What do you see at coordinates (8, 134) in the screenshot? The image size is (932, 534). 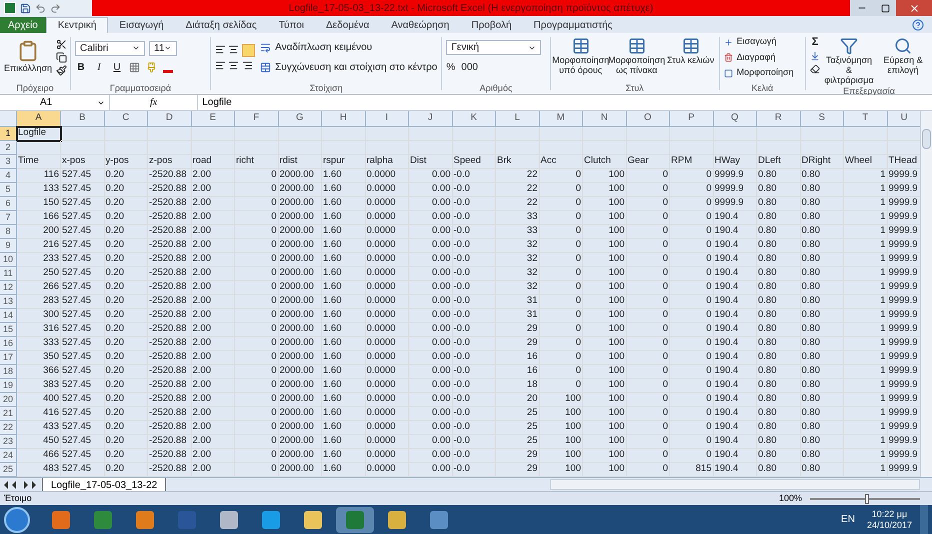 I see `row-header: 1` at bounding box center [8, 134].